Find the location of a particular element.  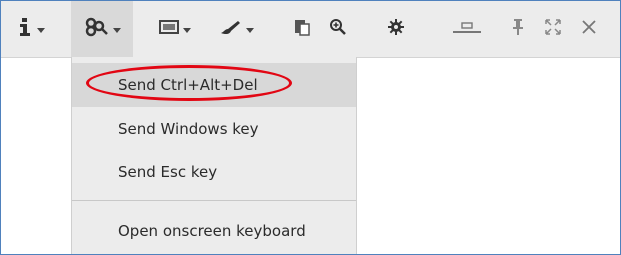

menu-item-send-ctrl-alt-del: Send Ctrl+Alt+Del is located at coordinates (214, 85).